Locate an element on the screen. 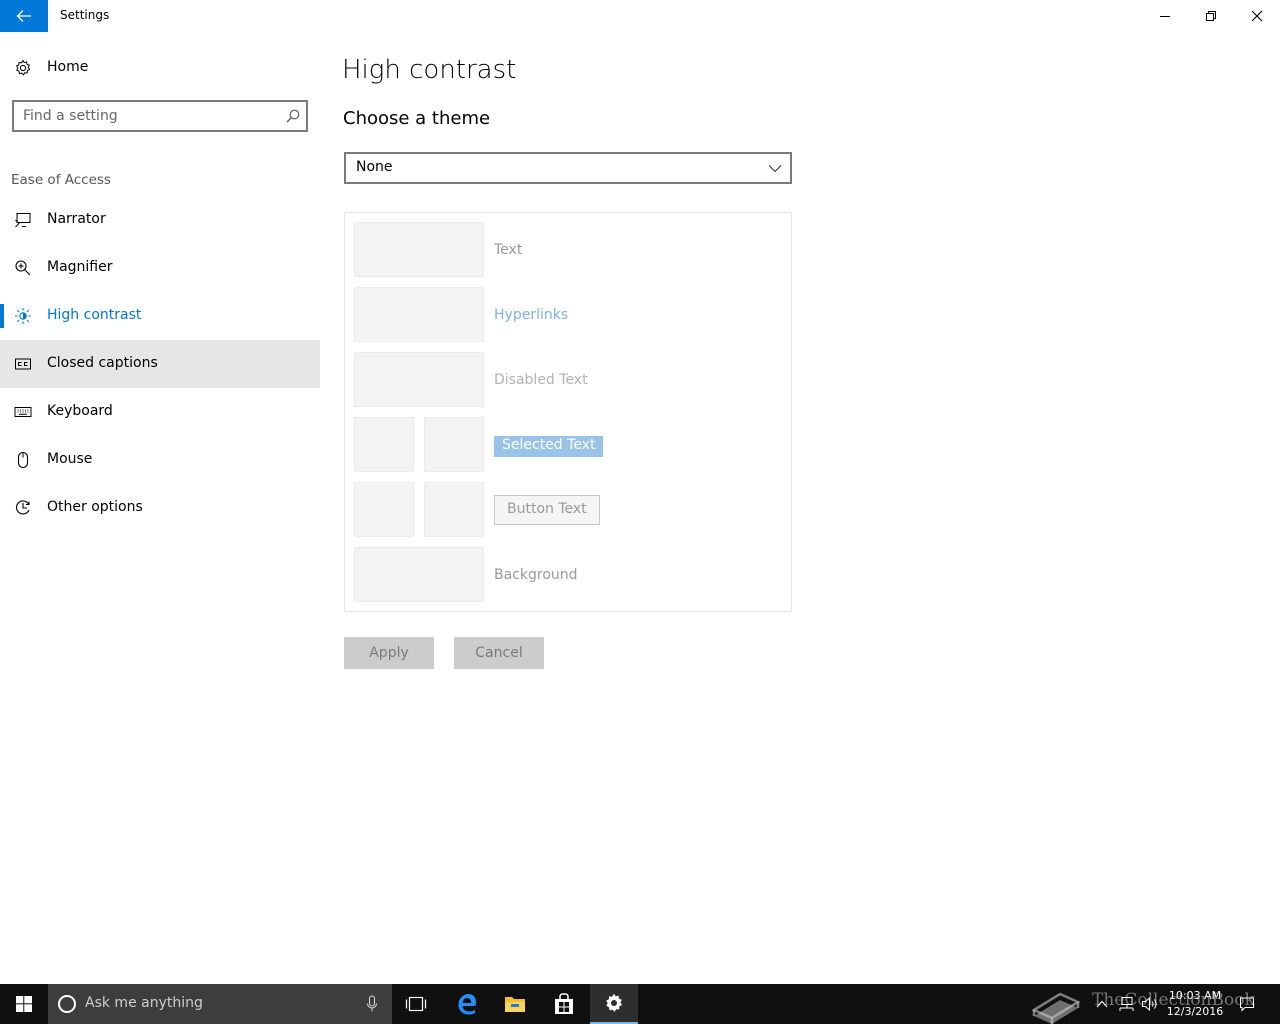 The width and height of the screenshot is (1280, 1024). show-hidden-icons-button is located at coordinates (1102, 1004).